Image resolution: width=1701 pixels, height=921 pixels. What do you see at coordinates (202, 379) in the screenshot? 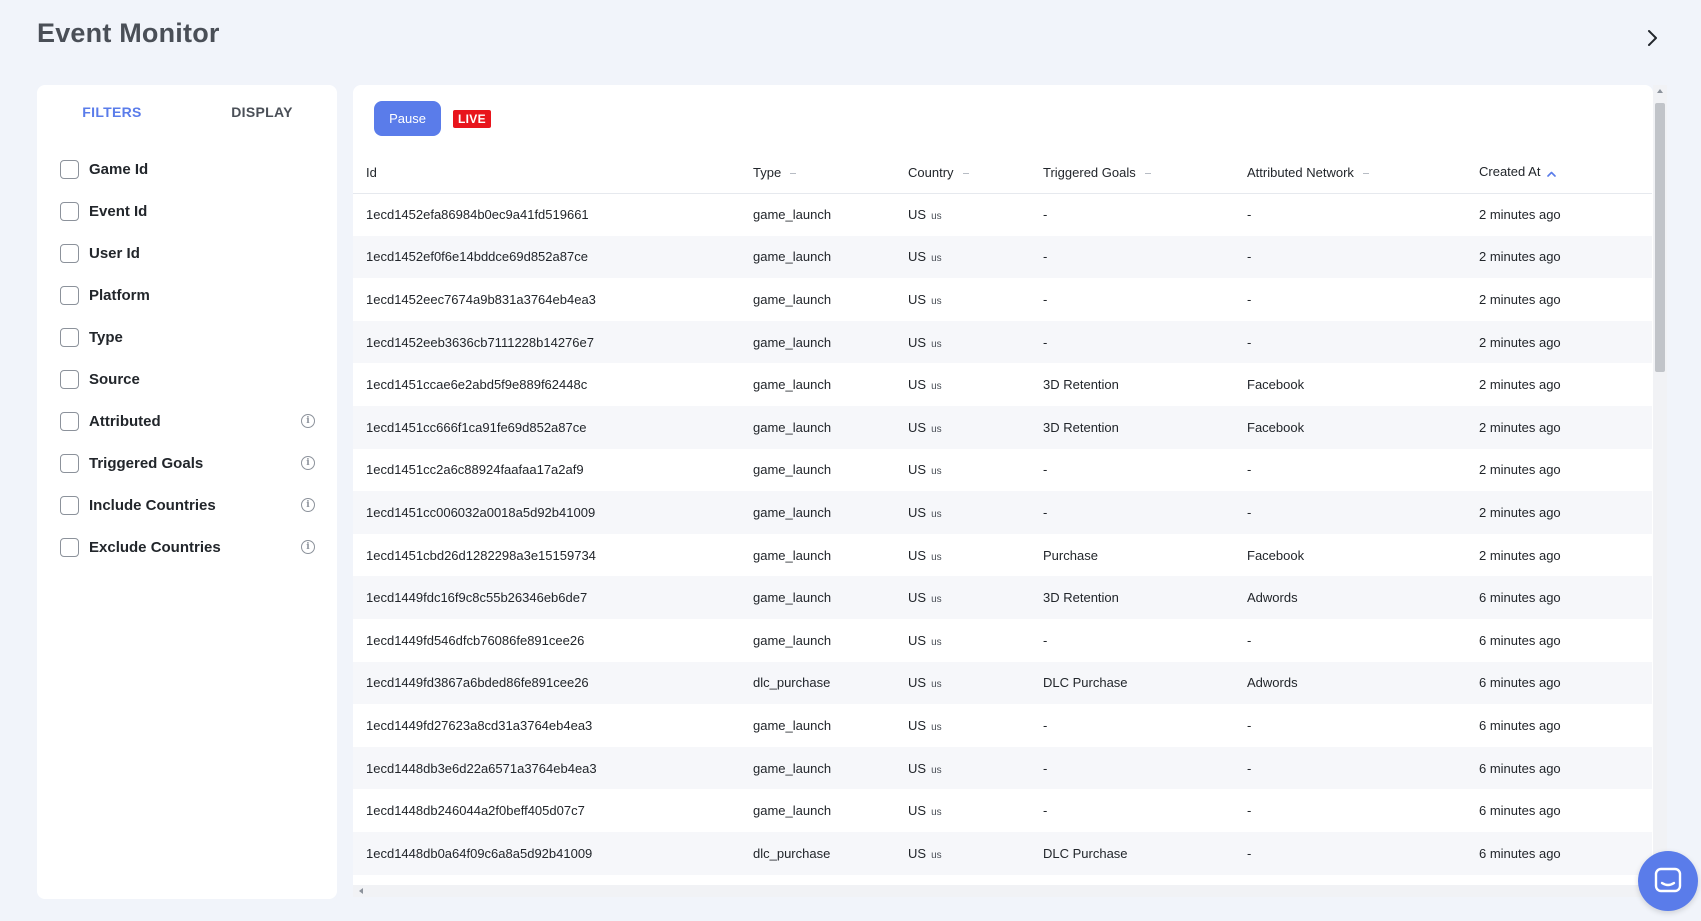
I see `filter-label: Source` at bounding box center [202, 379].